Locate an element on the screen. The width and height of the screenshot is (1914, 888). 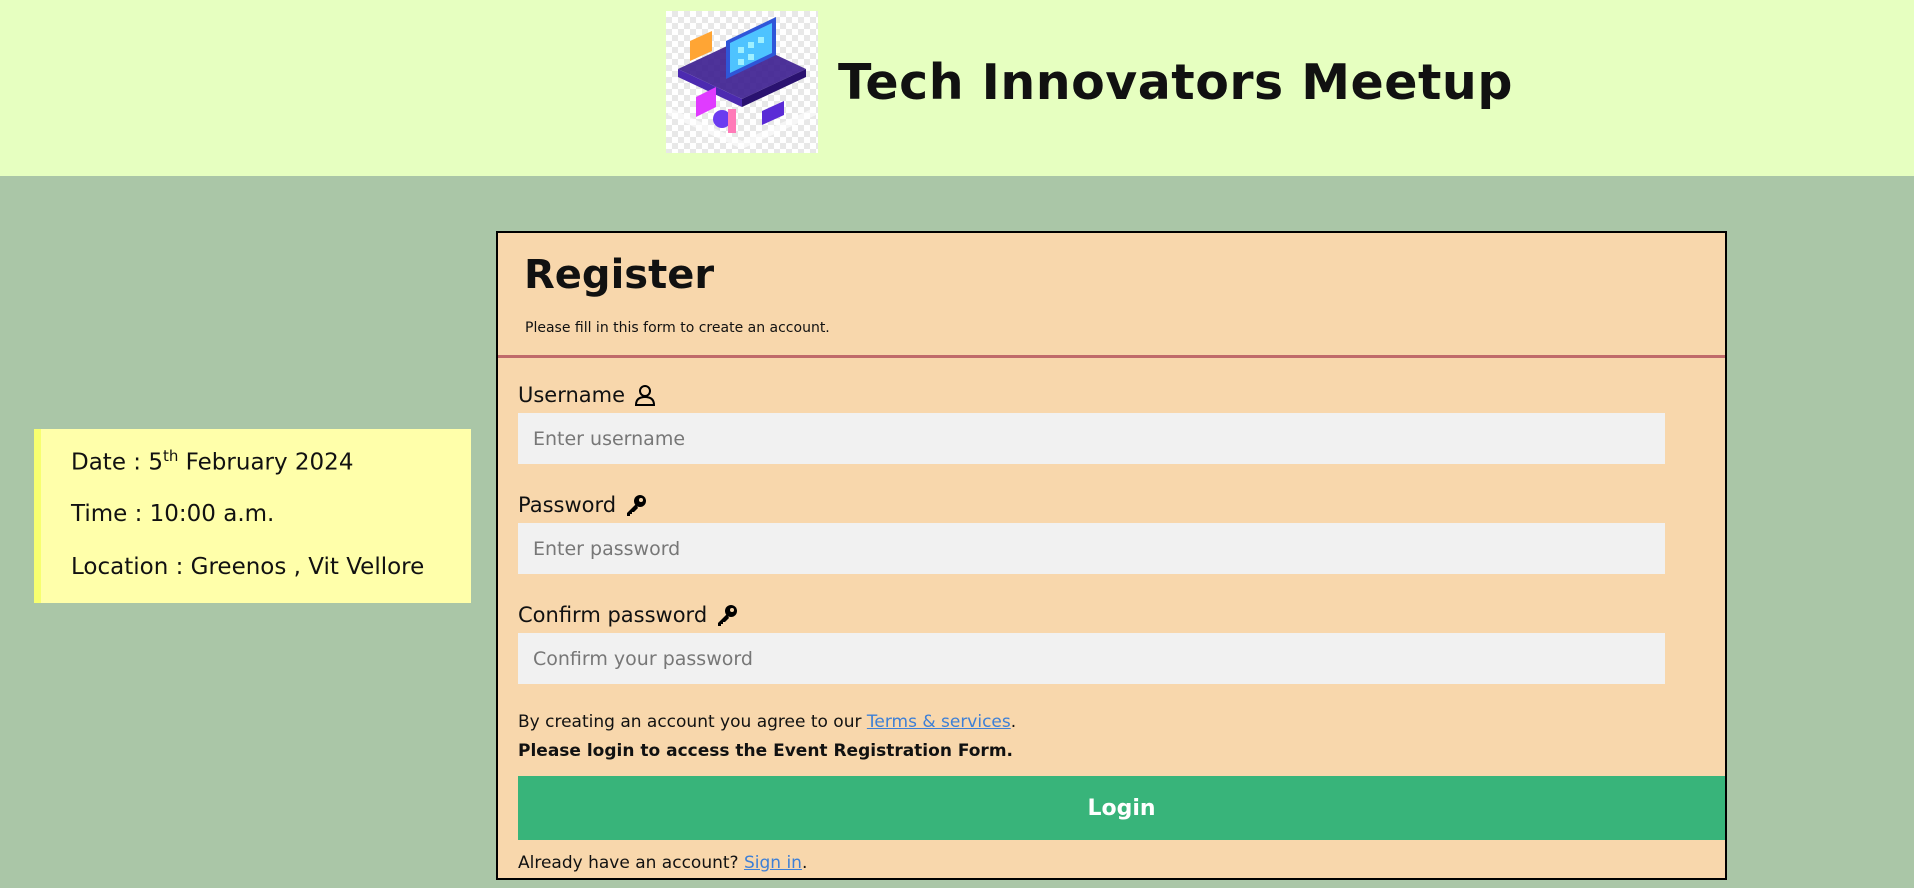
password-label-text: Password is located at coordinates (567, 504).